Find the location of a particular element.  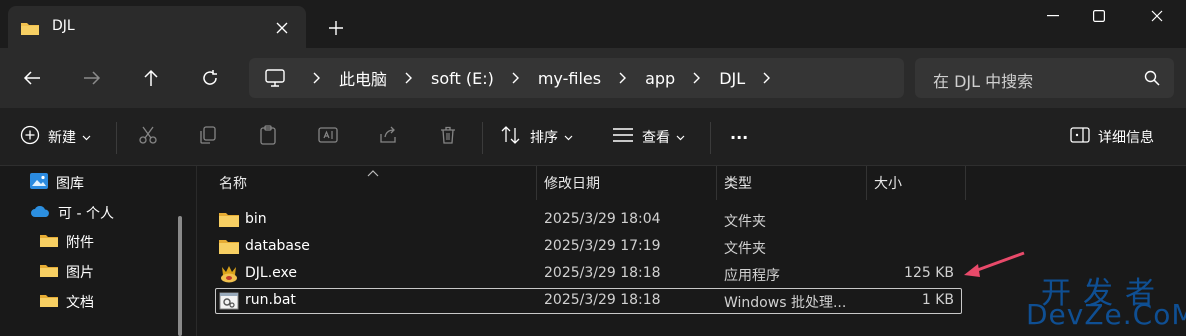

close-tab-icon is located at coordinates (282, 28).